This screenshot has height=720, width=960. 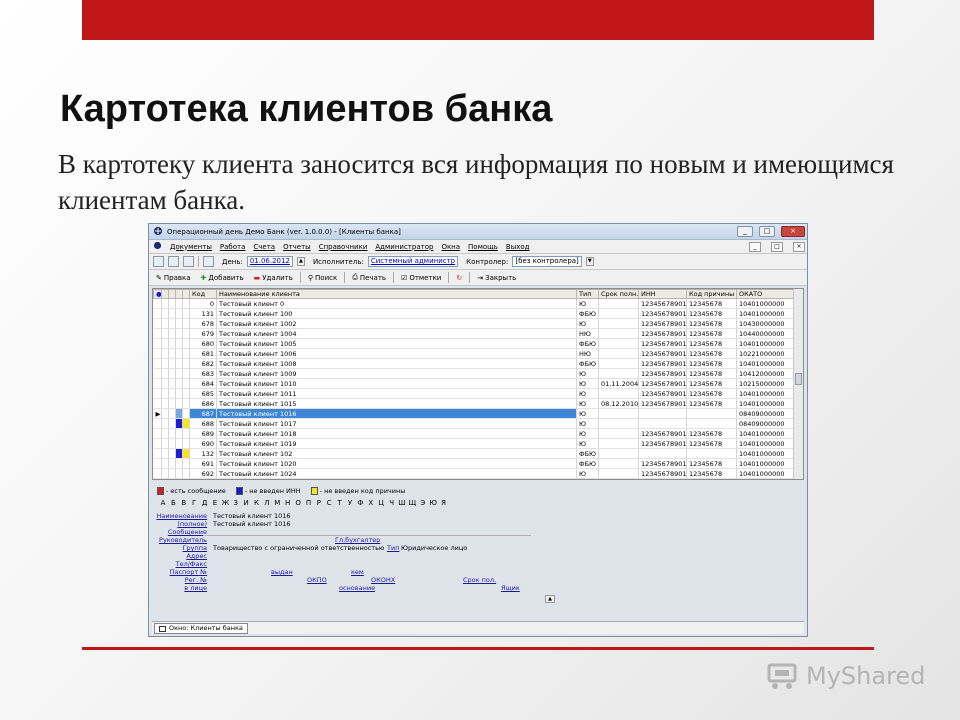 What do you see at coordinates (191, 247) in the screenshot?
I see `menu-documents: Документы` at bounding box center [191, 247].